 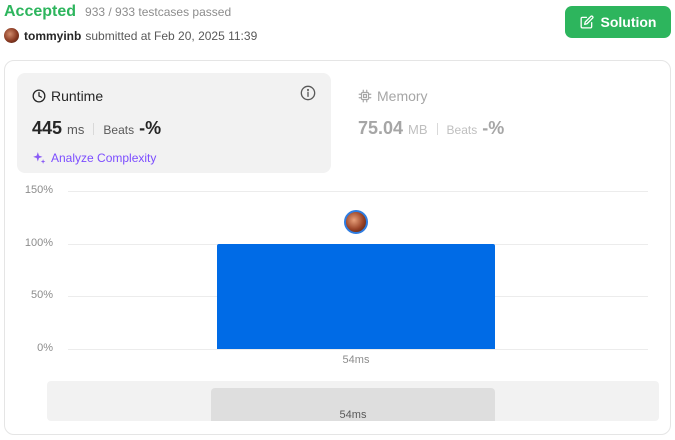 I want to click on user-position-avatar, so click(x=356, y=221).